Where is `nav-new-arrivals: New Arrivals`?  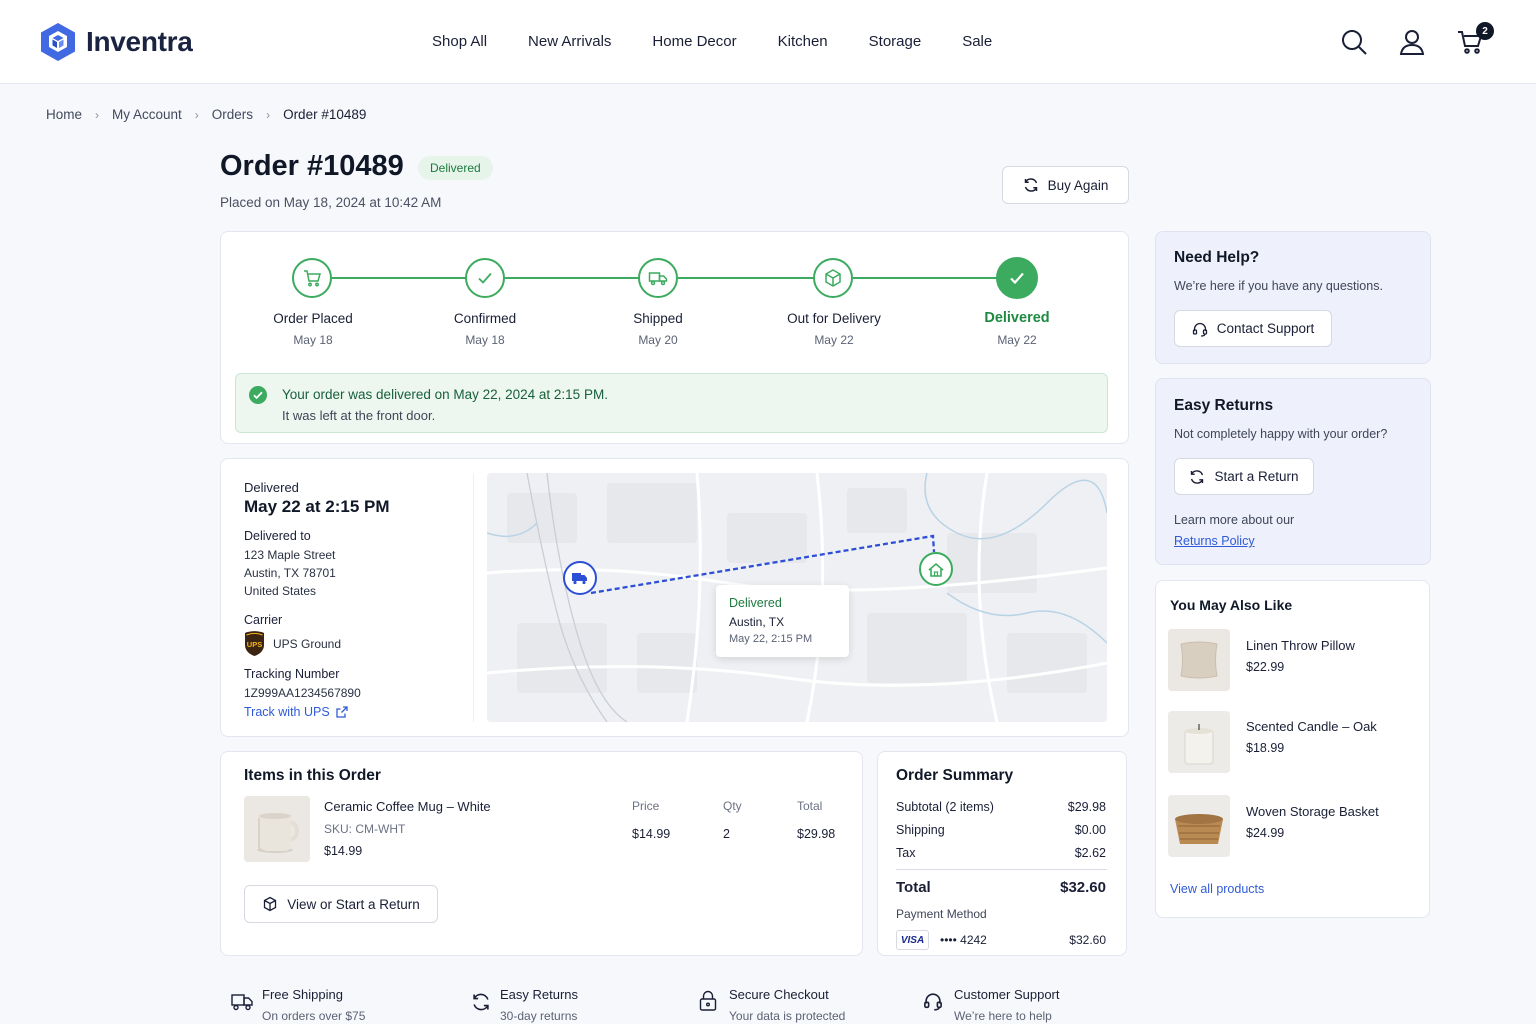
nav-new-arrivals: New Arrivals is located at coordinates (569, 41).